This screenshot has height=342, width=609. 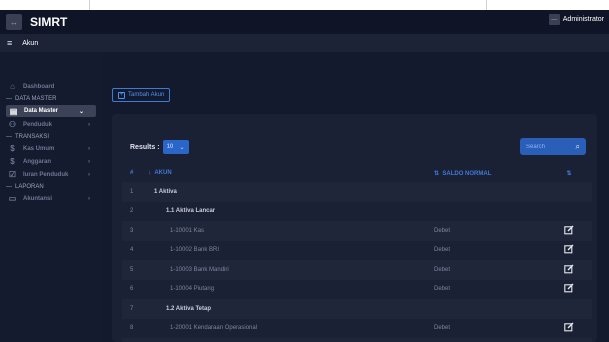 What do you see at coordinates (132, 308) in the screenshot?
I see `cell-no: 7` at bounding box center [132, 308].